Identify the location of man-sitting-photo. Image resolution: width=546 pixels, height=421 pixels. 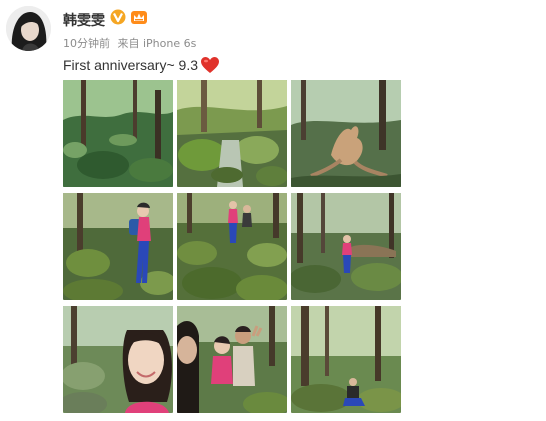
(346, 359).